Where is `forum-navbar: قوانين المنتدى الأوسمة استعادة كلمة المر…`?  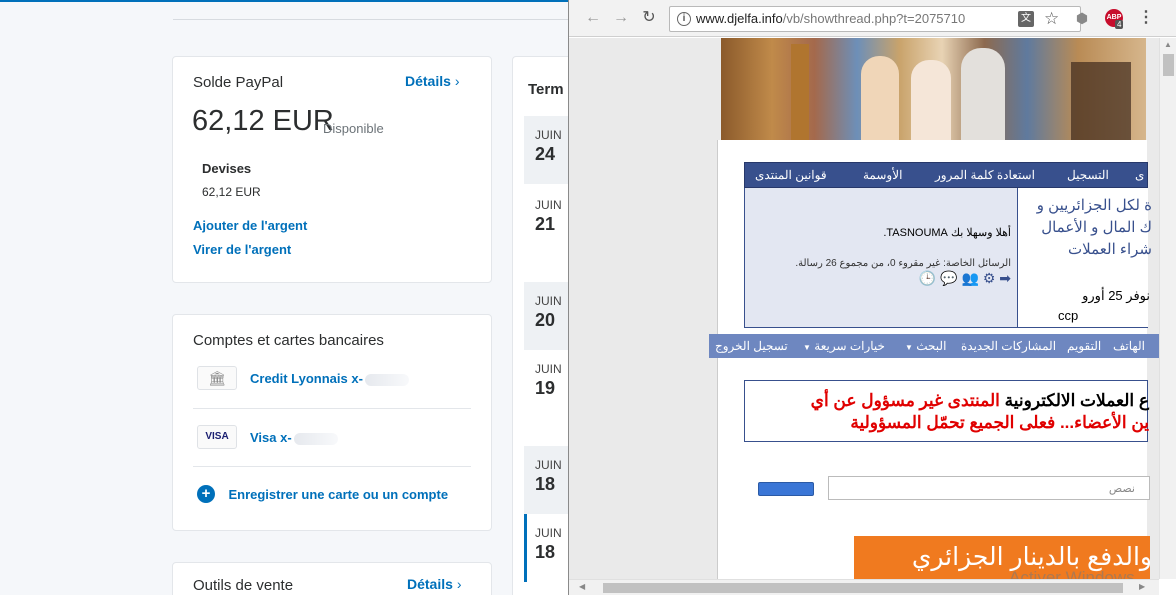 forum-navbar: قوانين المنتدى الأوسمة استعادة كلمة المر… is located at coordinates (946, 175).